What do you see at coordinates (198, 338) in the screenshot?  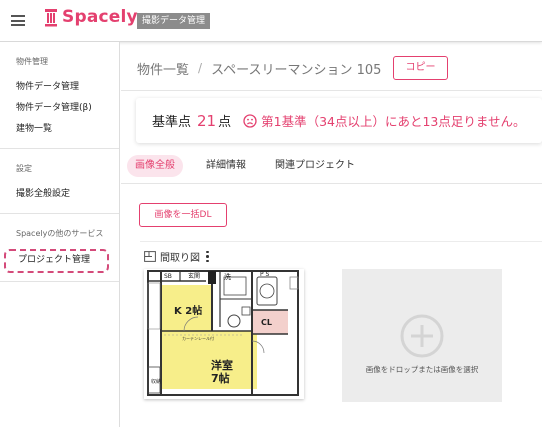 I see `fp-label-curtain: カーテンレール付` at bounding box center [198, 338].